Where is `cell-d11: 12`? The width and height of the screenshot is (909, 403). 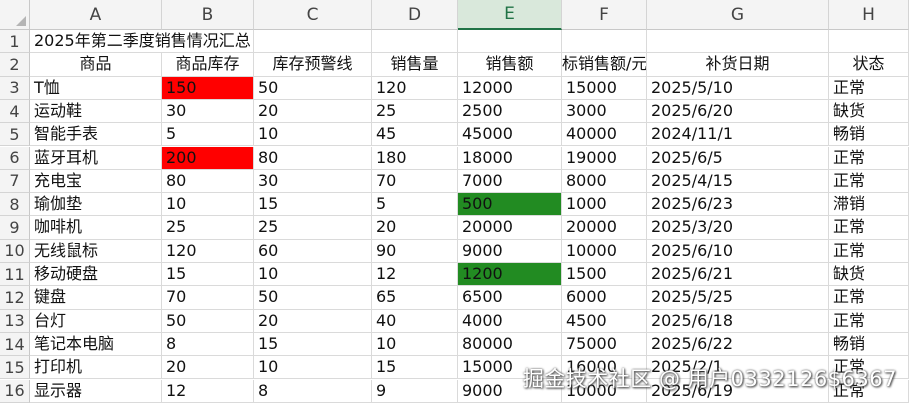 cell-d11: 12 is located at coordinates (415, 275).